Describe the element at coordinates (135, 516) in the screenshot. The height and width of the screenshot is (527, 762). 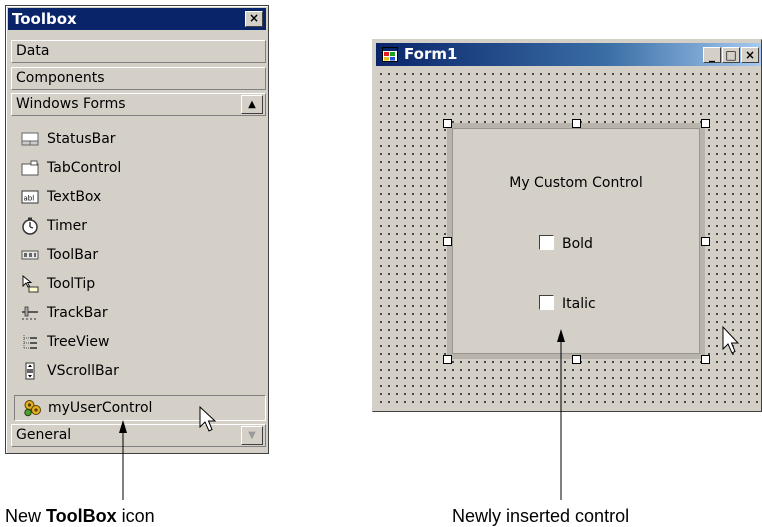
I see `caption-text: icon` at that location.